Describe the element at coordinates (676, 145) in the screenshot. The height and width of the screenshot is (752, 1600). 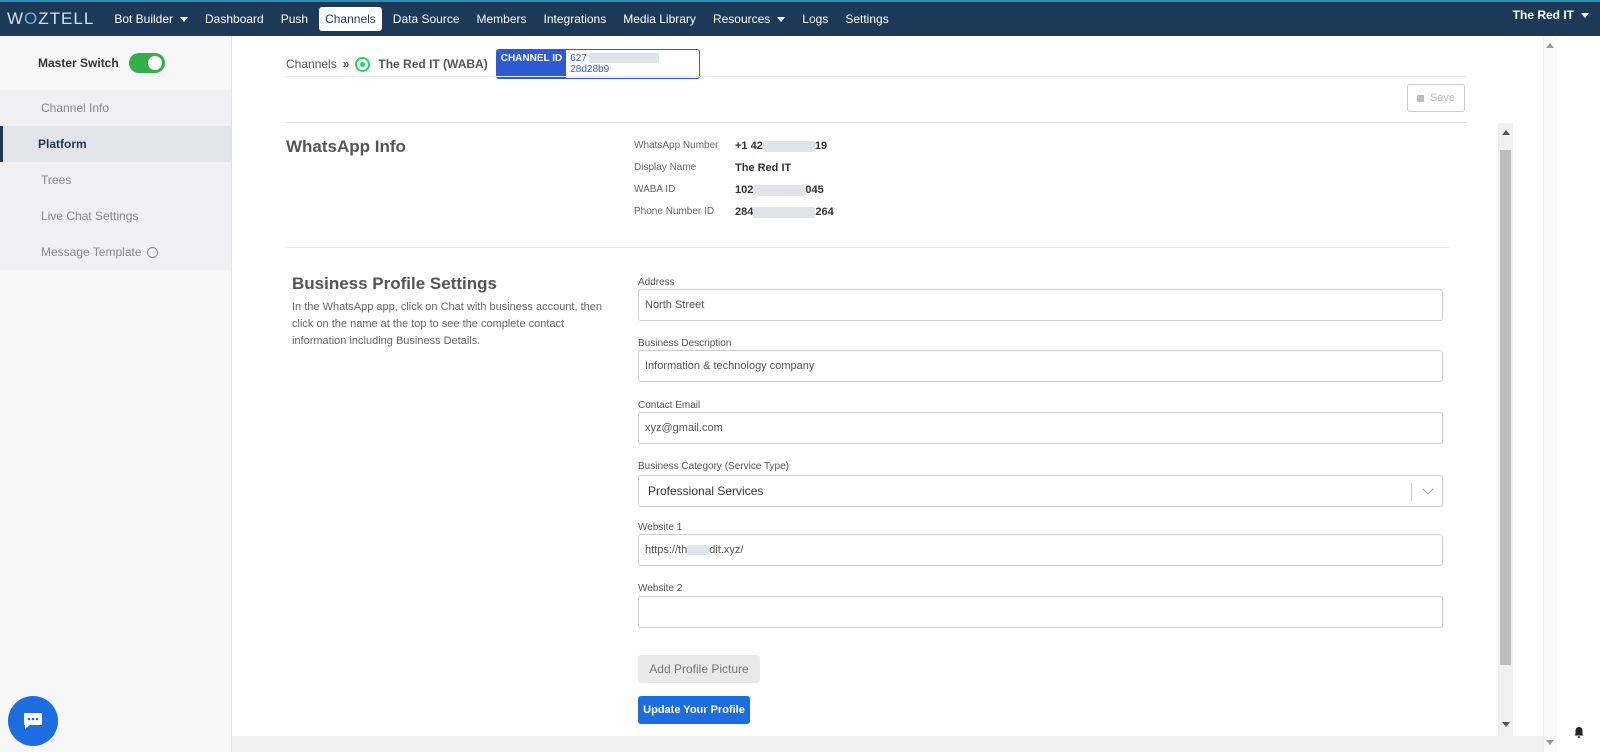
I see `info-label: WhatsApp Number` at that location.